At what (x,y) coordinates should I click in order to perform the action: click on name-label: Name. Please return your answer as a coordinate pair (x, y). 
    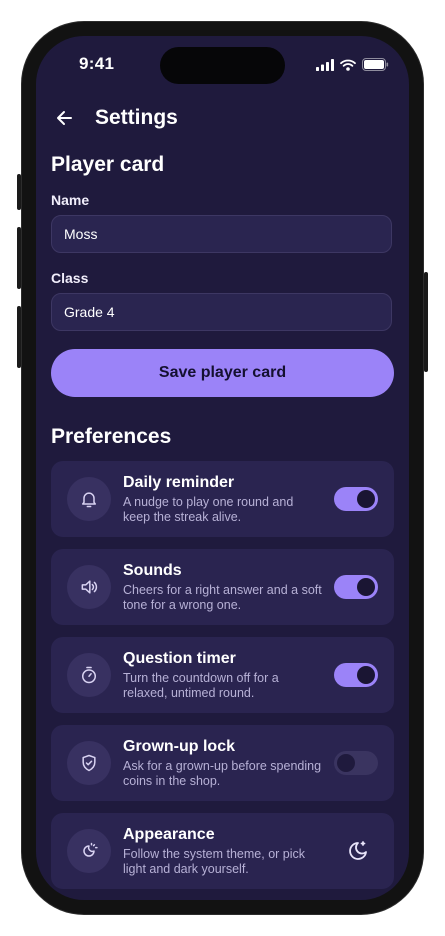
    Looking at the image, I should click on (70, 200).